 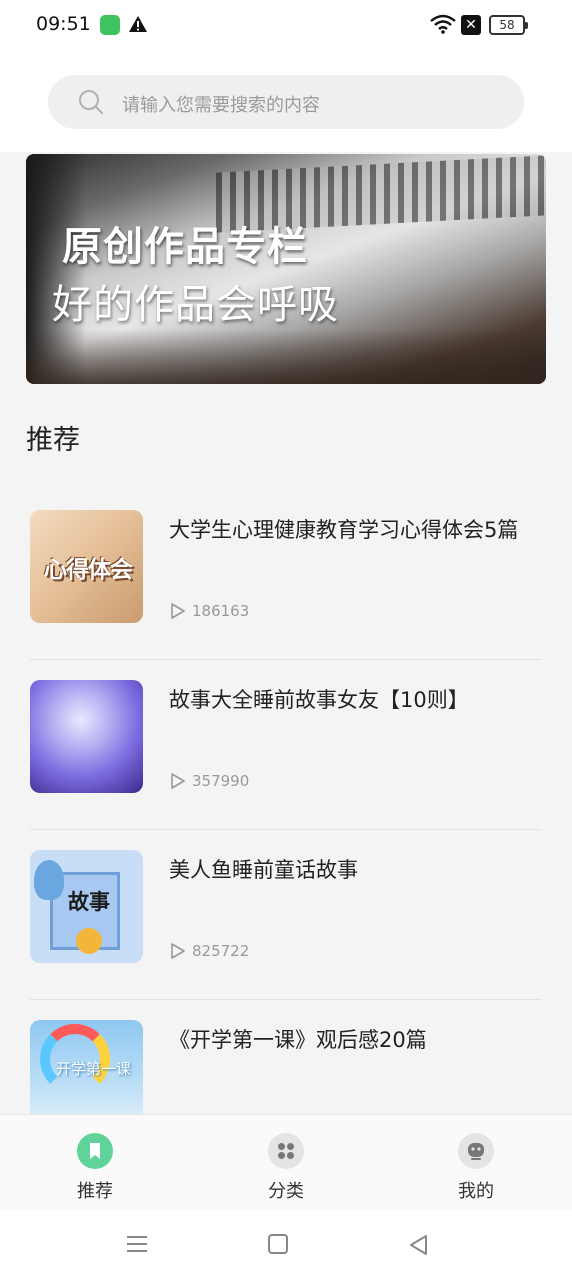 What do you see at coordinates (476, 1191) in the screenshot?
I see `tab-label: 我的` at bounding box center [476, 1191].